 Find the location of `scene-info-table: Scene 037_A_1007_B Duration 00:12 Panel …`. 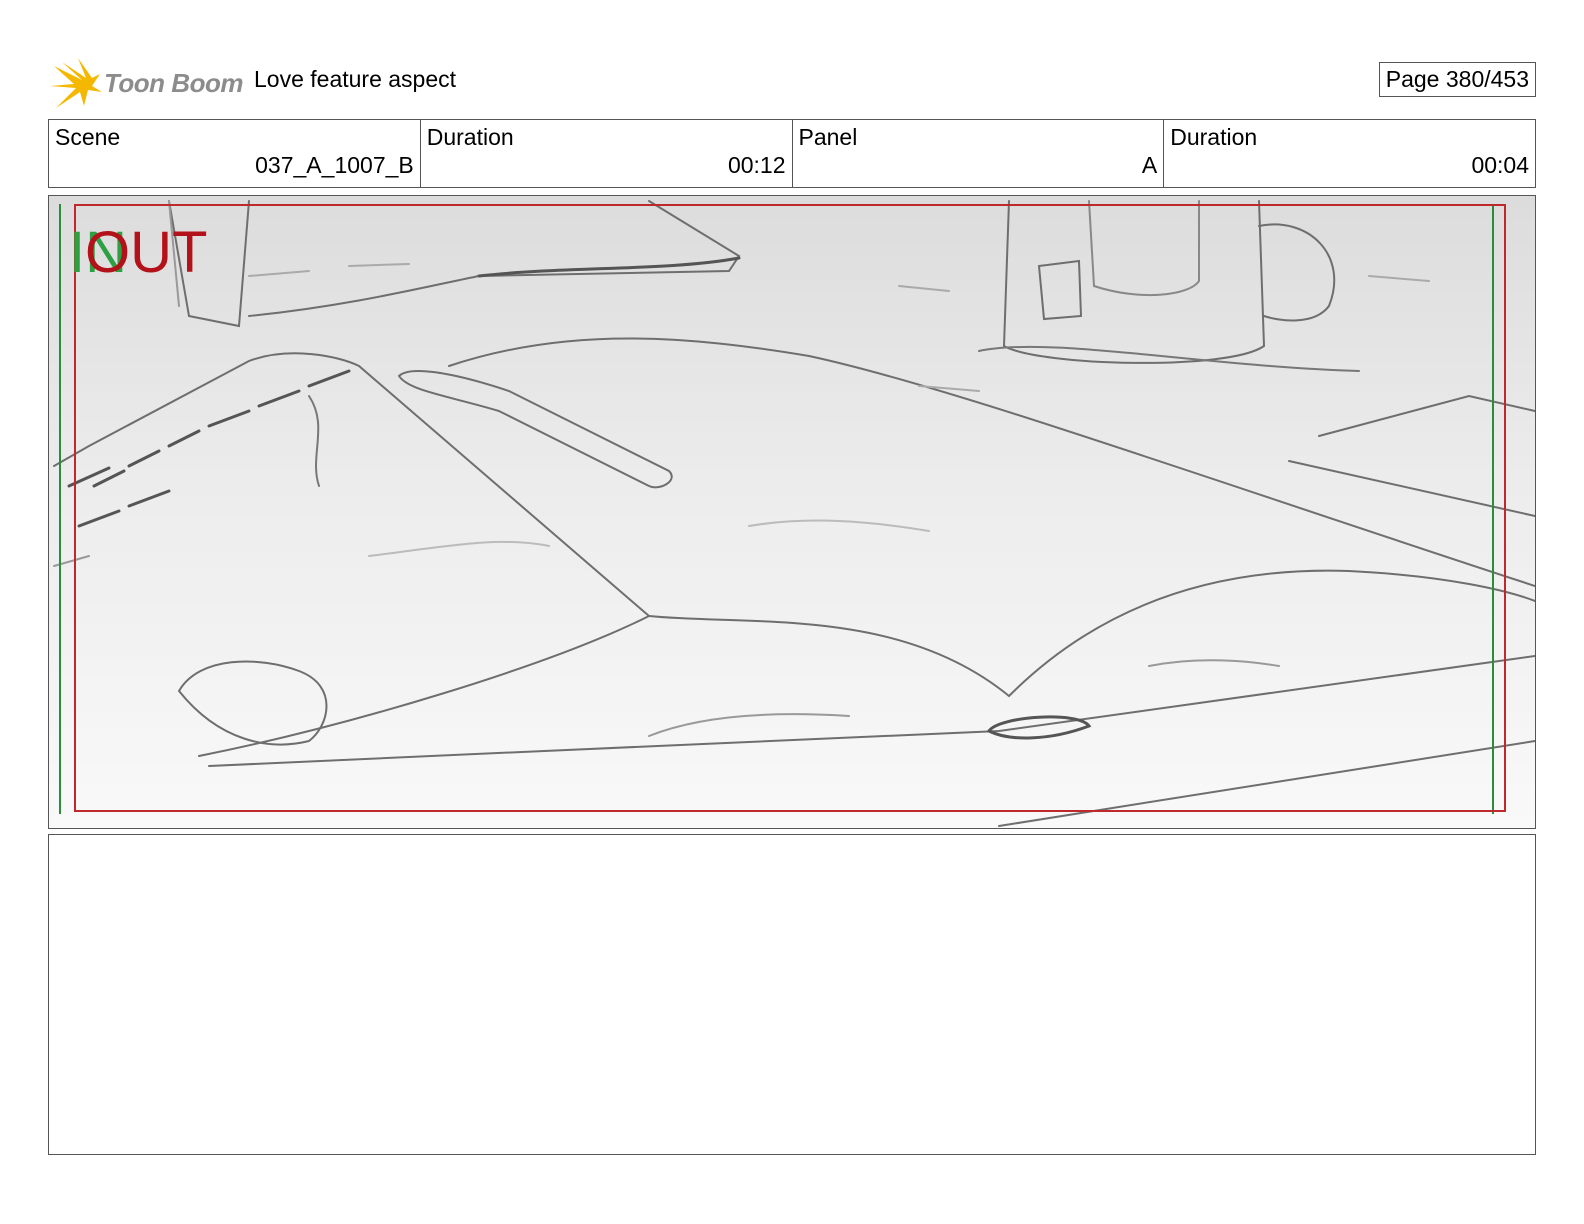

scene-info-table: Scene 037_A_1007_B Duration 00:12 Panel … is located at coordinates (792, 153).